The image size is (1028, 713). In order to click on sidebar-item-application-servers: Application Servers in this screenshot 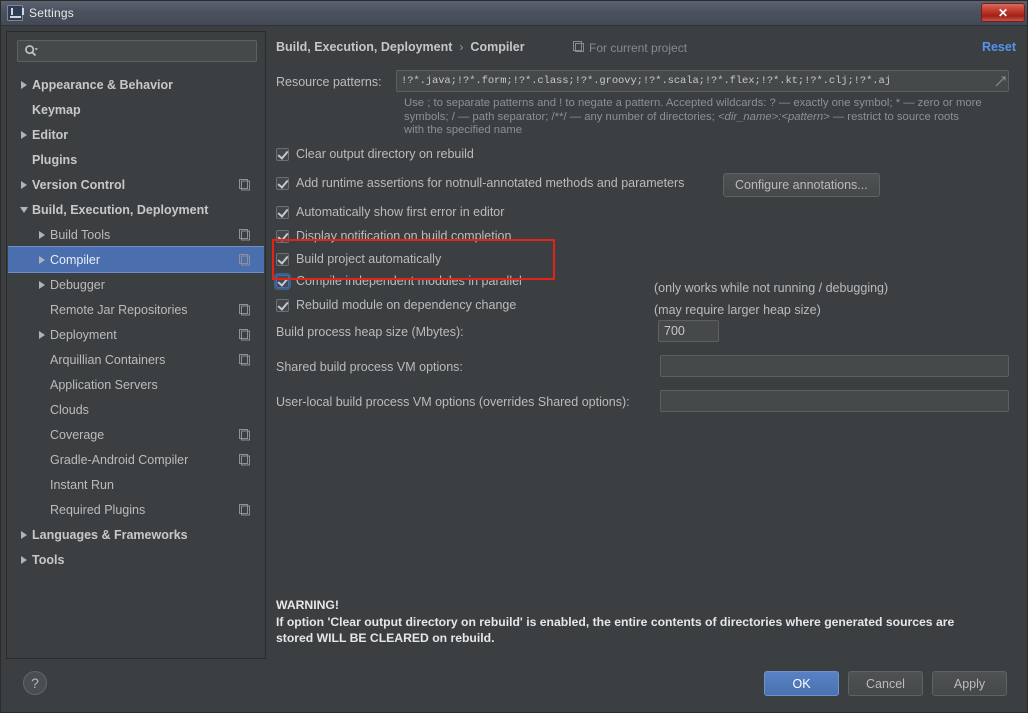, I will do `click(136, 384)`.